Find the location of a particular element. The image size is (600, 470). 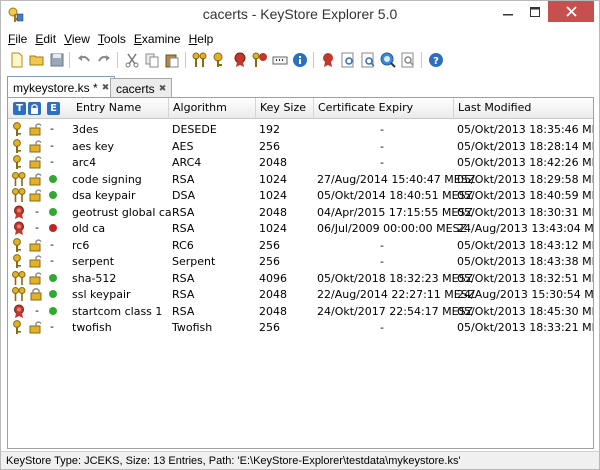

open-icon is located at coordinates (36, 60).